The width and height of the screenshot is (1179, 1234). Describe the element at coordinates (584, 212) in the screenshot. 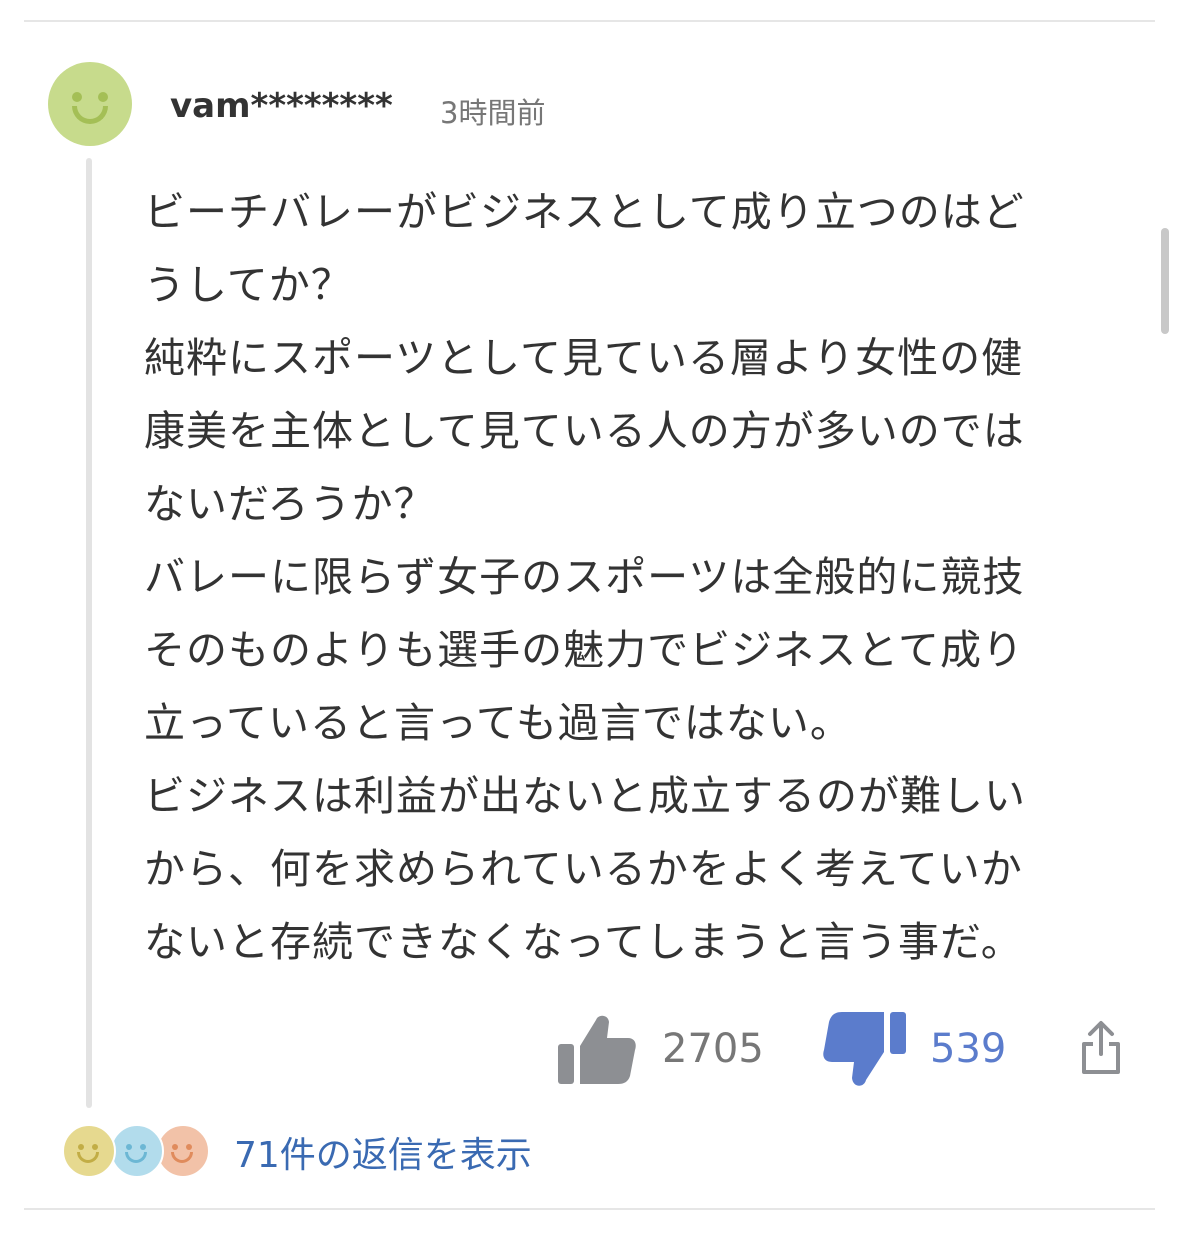

I see `comment-line: ビーチバレーがビジネスとして成り立つのはど` at that location.